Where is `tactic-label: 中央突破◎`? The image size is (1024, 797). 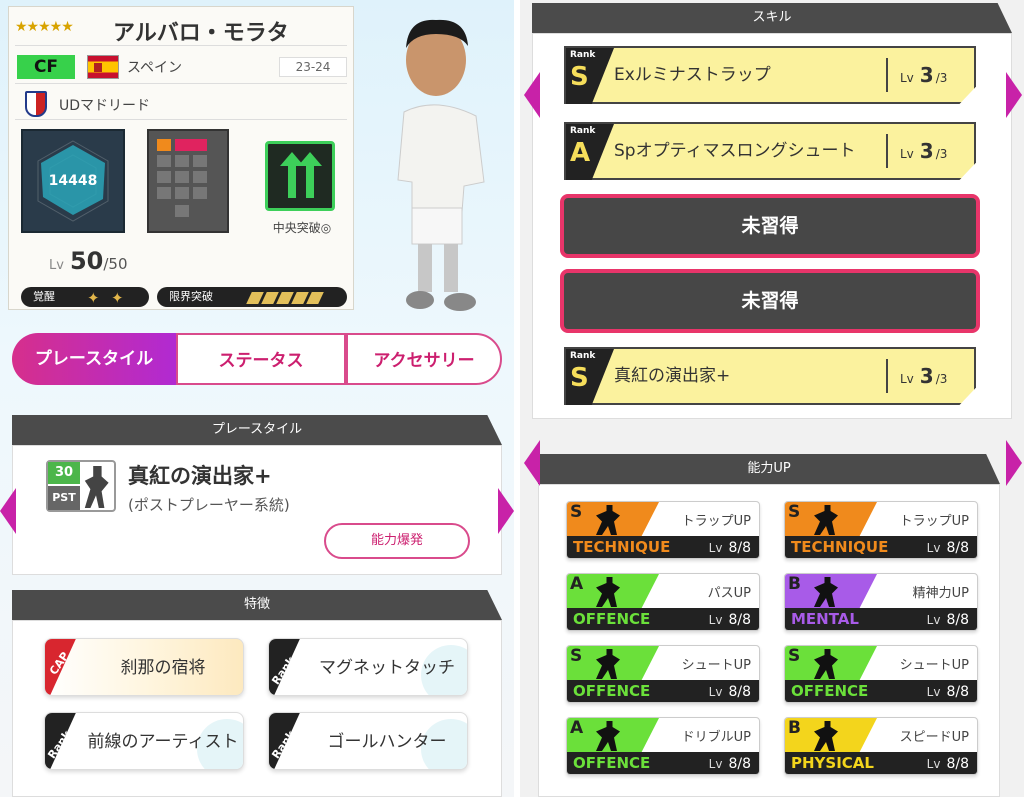
tactic-label: 中央突破◎ is located at coordinates (302, 228).